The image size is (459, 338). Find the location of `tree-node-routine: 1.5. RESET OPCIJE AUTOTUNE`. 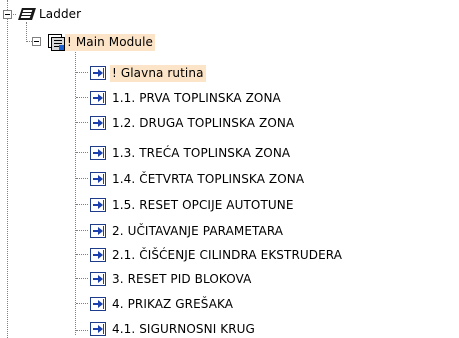

tree-node-routine: 1.5. RESET OPCIJE AUTOTUNE is located at coordinates (193, 205).